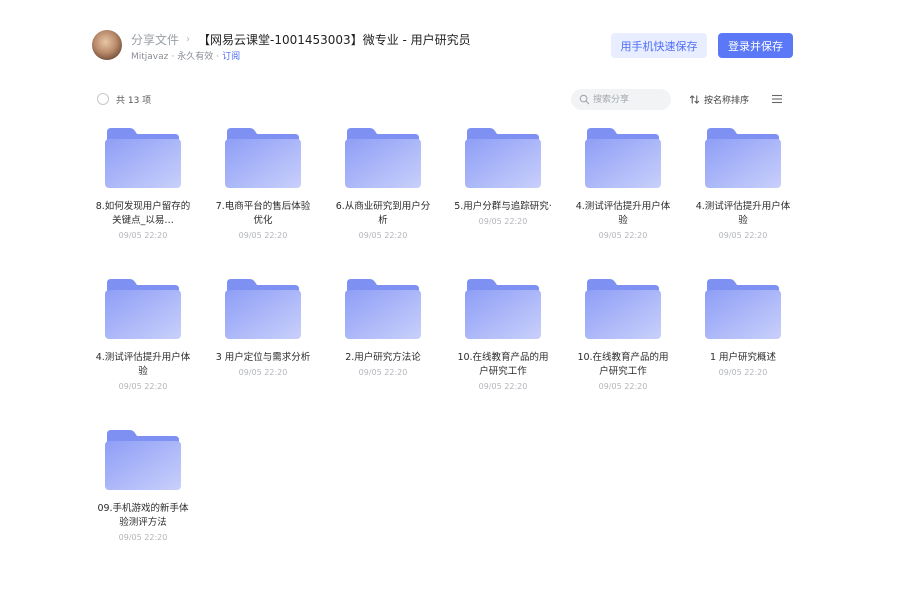 The image size is (900, 602). I want to click on folder-name: 1 用户研究概述, so click(743, 357).